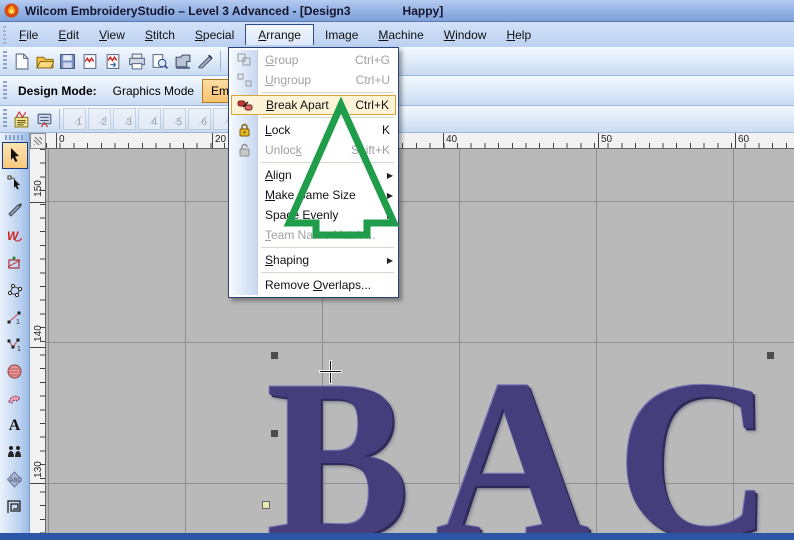 This screenshot has width=794, height=540. What do you see at coordinates (74, 119) in the screenshot?
I see `needle-1-button: ⟋ 1` at bounding box center [74, 119].